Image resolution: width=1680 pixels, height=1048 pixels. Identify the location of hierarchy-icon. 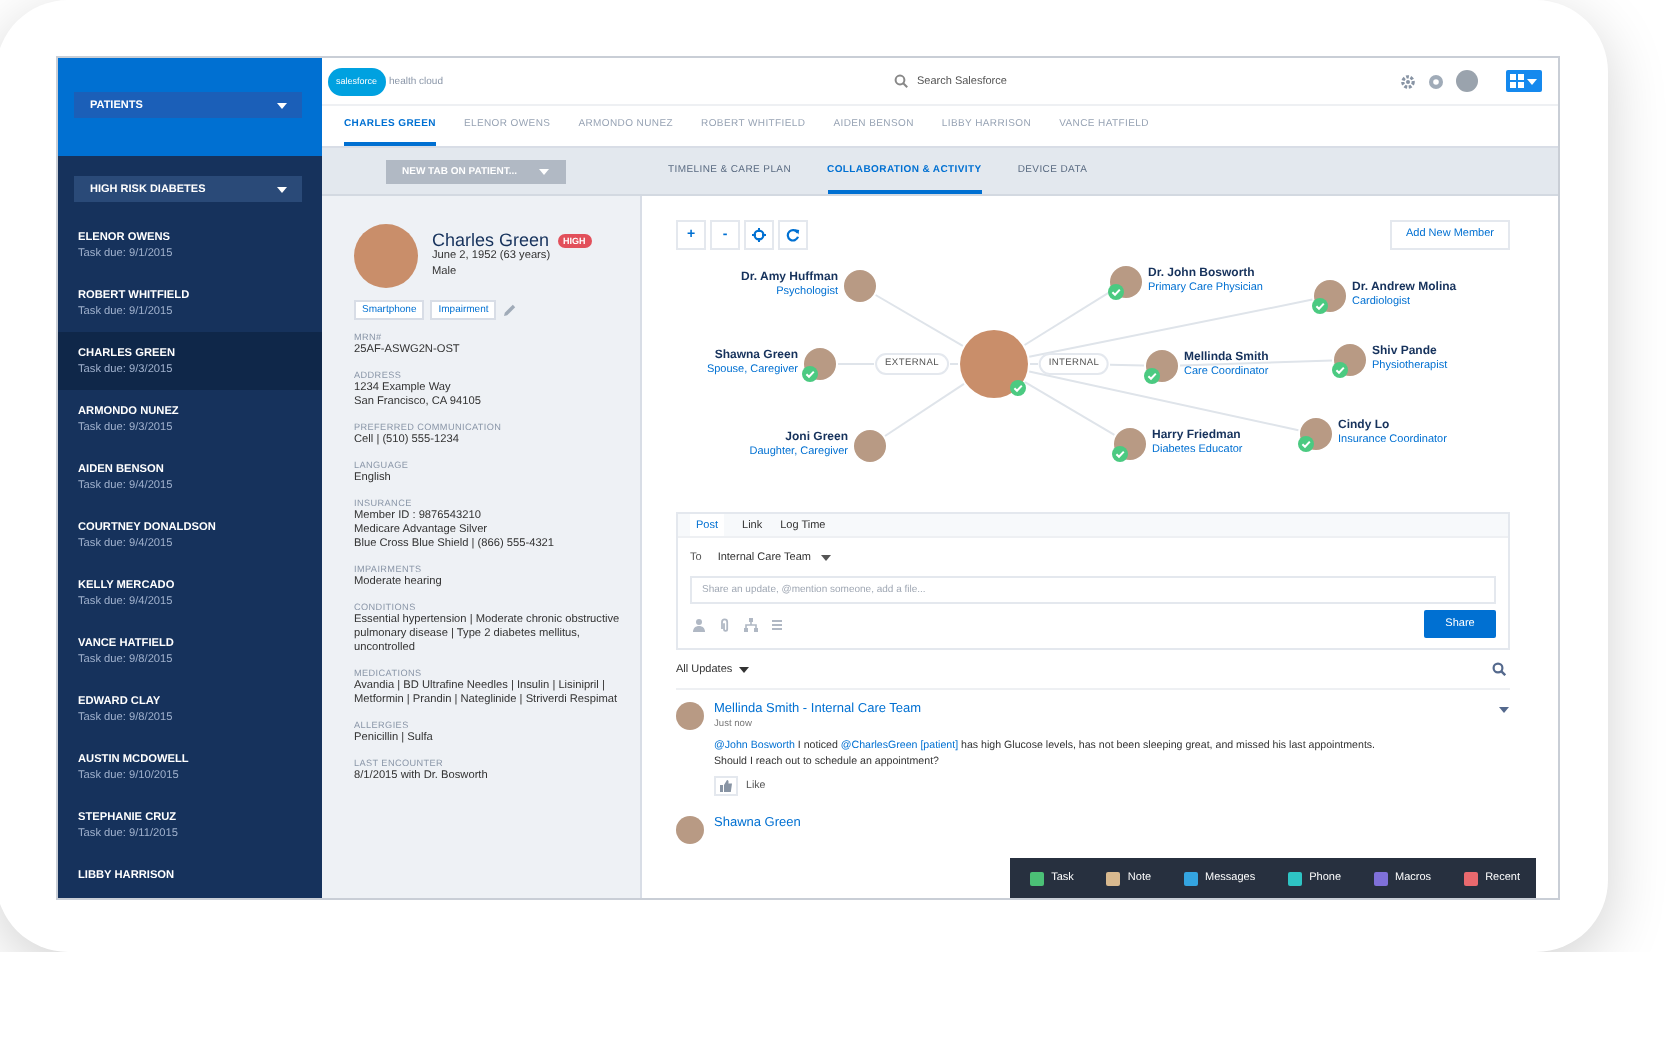
(751, 624).